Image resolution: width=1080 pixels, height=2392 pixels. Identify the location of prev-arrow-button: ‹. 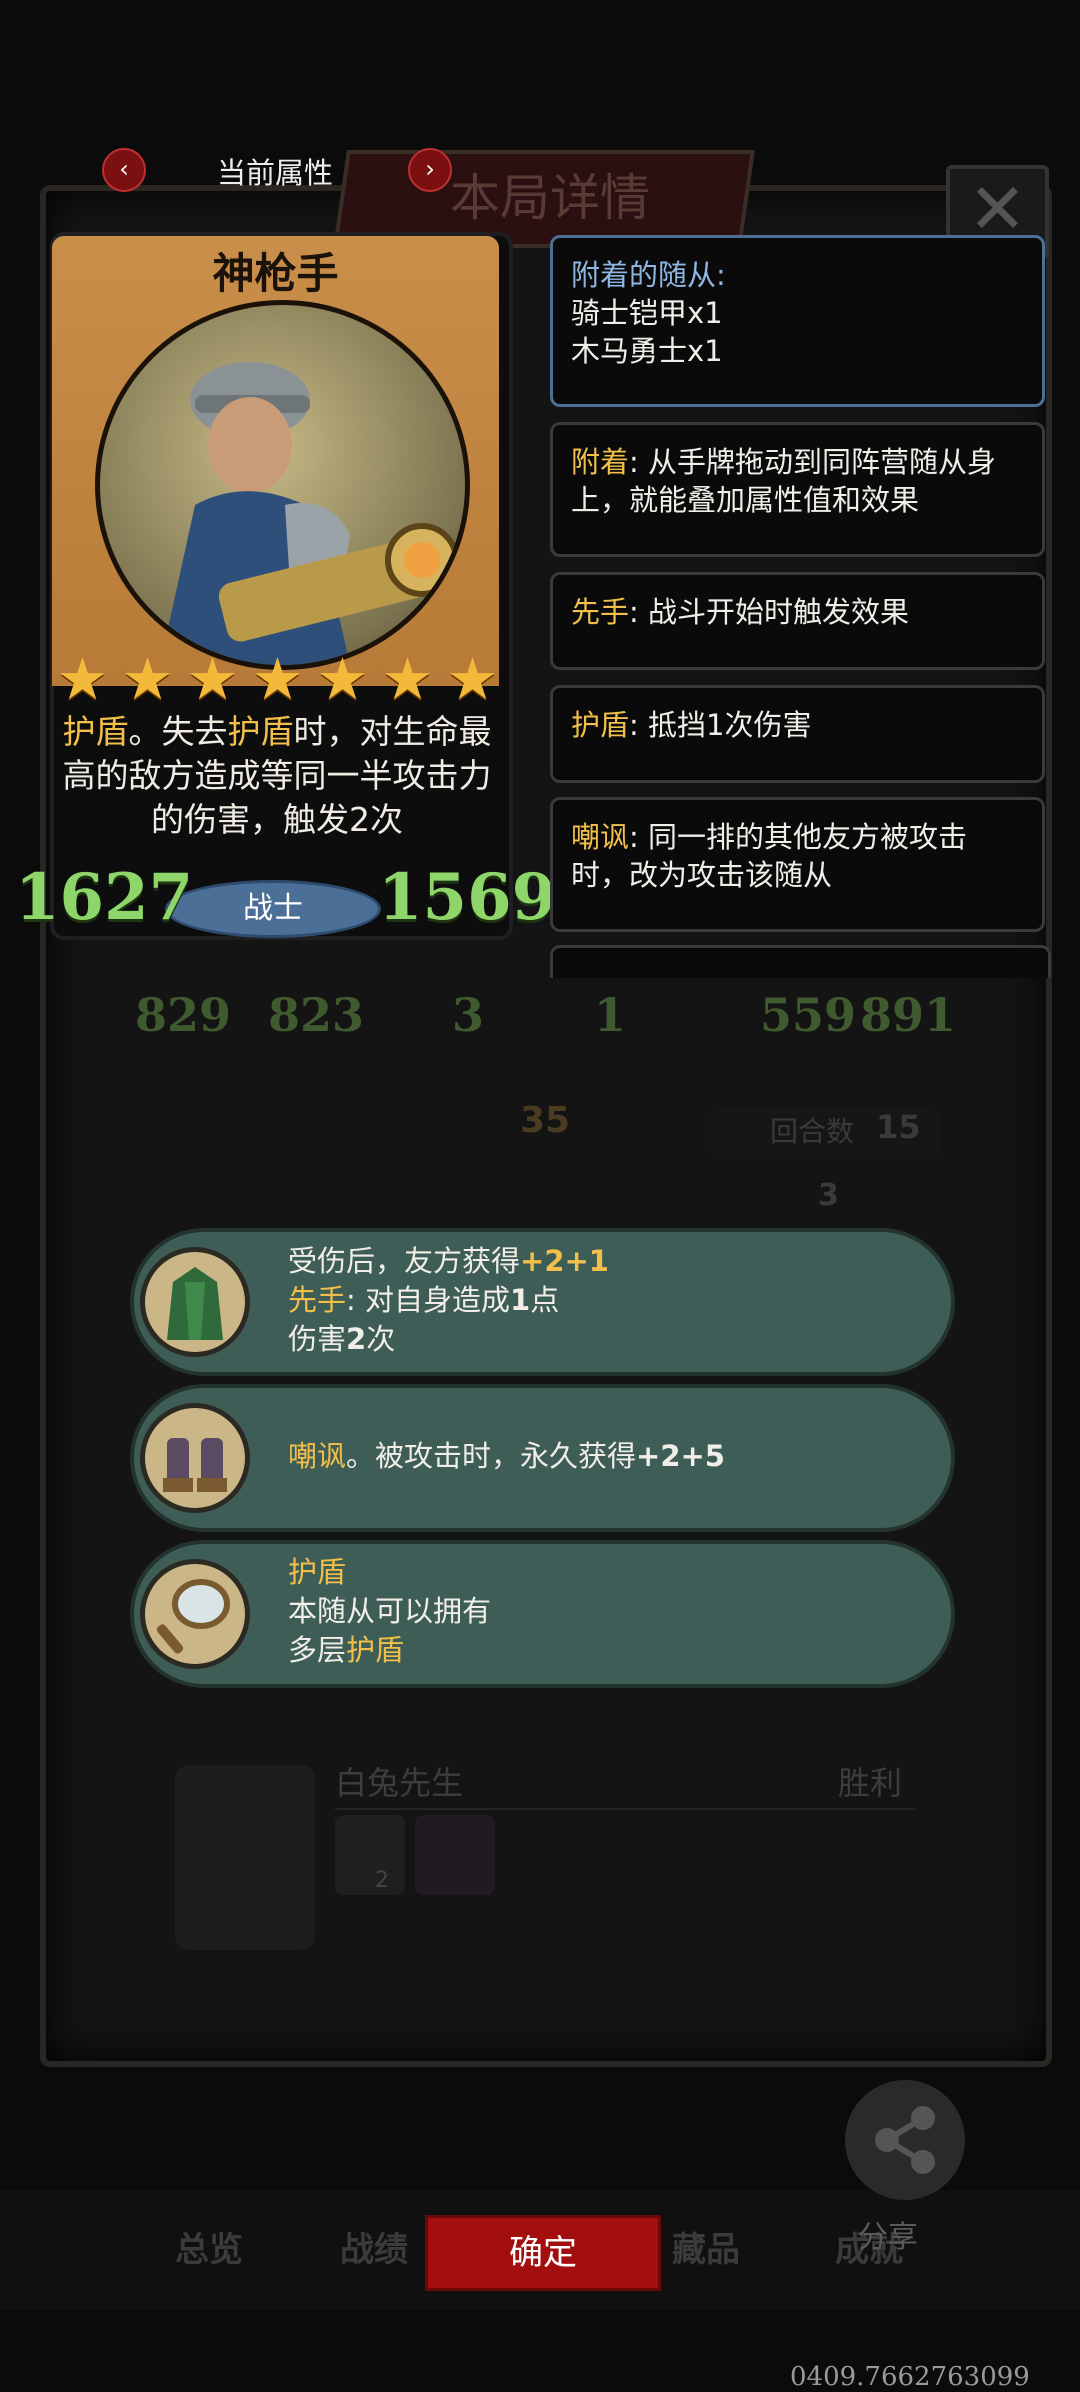
(124, 170).